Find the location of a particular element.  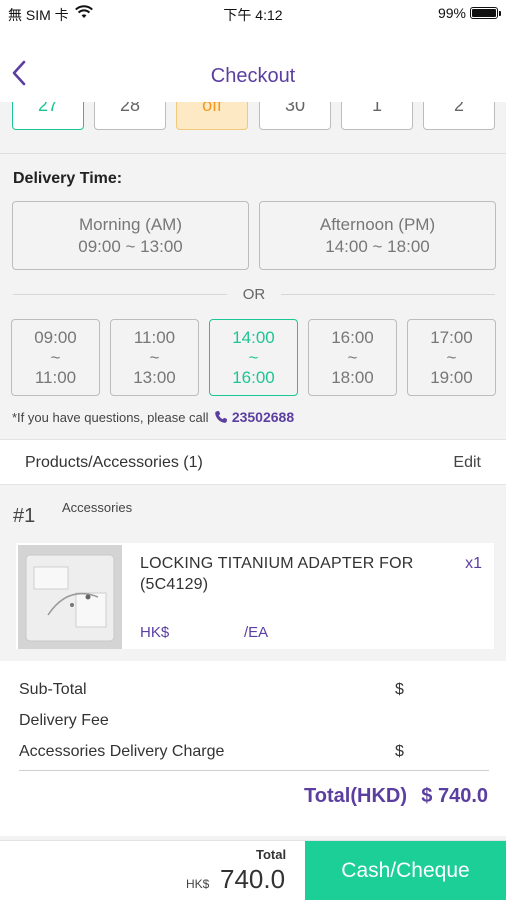

morning-period-button: Morning (AM) 09:00 ~ 13:00 is located at coordinates (130, 235).